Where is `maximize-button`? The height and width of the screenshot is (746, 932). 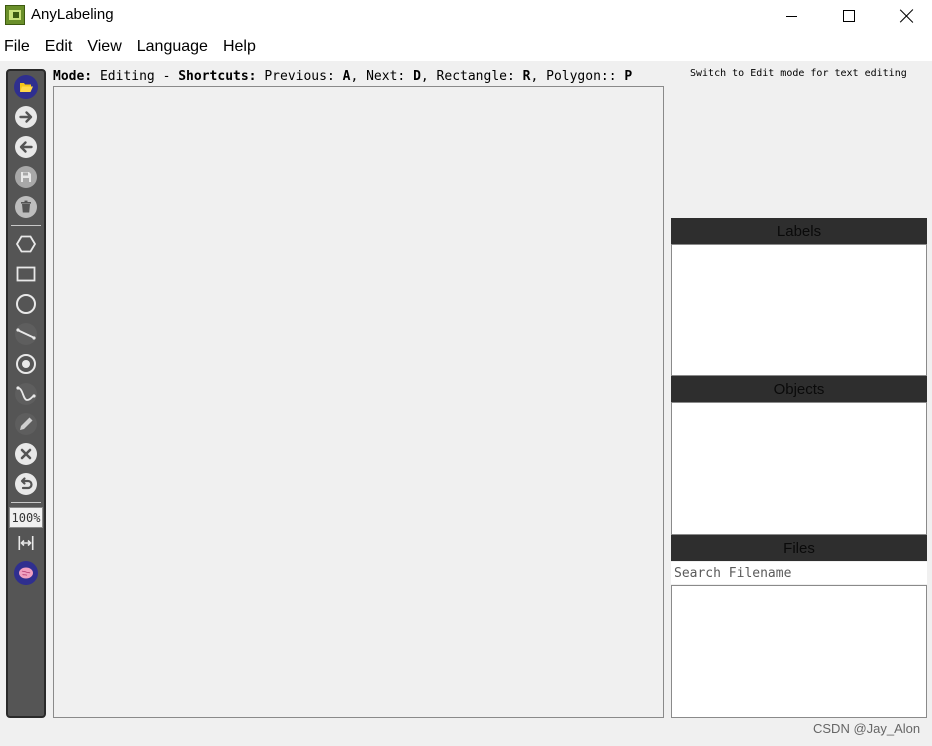
maximize-button is located at coordinates (849, 16).